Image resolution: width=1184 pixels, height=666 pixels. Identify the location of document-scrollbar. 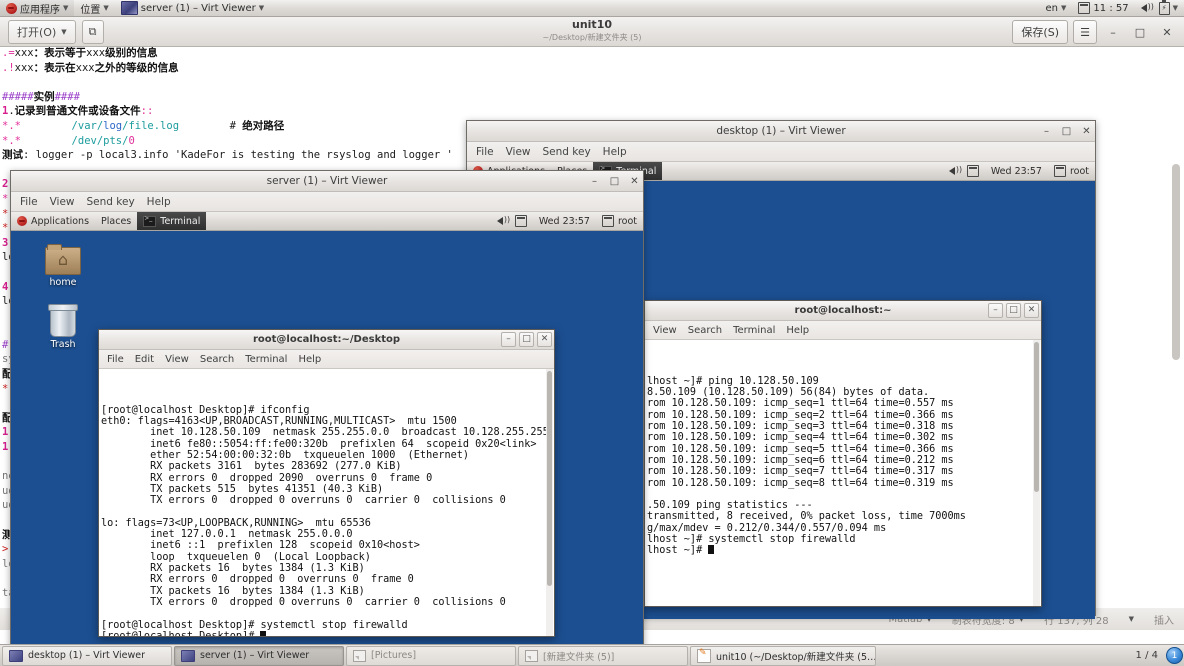
(1176, 326).